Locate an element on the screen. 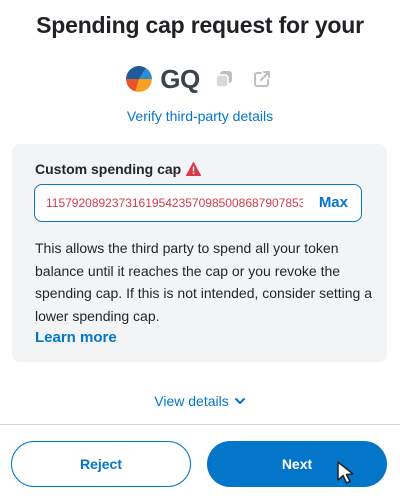 This screenshot has width=400, height=503. view-details-toggle: View details is located at coordinates (200, 401).